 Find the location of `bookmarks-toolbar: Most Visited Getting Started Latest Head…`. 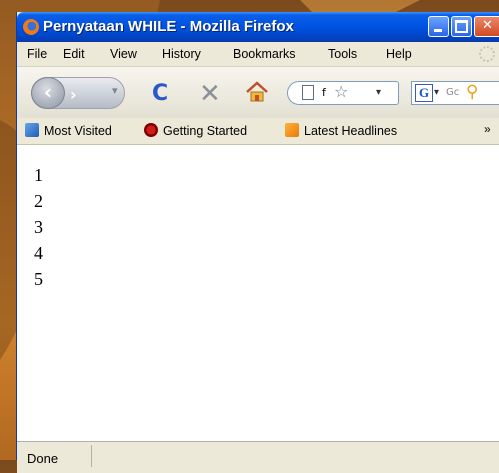

bookmarks-toolbar: Most Visited Getting Started Latest Head… is located at coordinates (258, 131).